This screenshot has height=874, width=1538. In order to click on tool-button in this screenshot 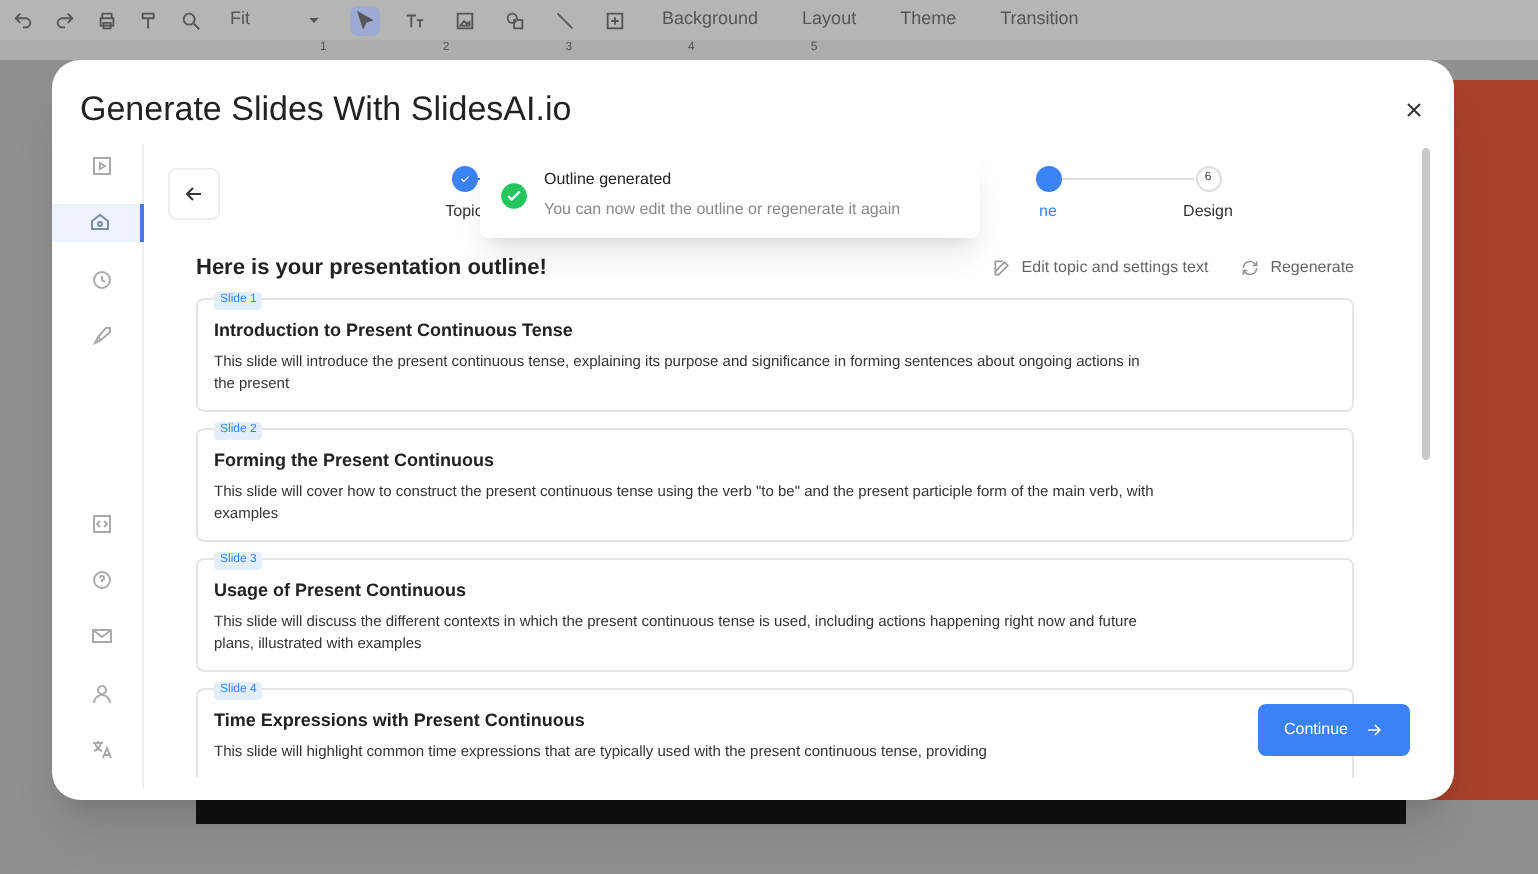, I will do `click(365, 20)`.